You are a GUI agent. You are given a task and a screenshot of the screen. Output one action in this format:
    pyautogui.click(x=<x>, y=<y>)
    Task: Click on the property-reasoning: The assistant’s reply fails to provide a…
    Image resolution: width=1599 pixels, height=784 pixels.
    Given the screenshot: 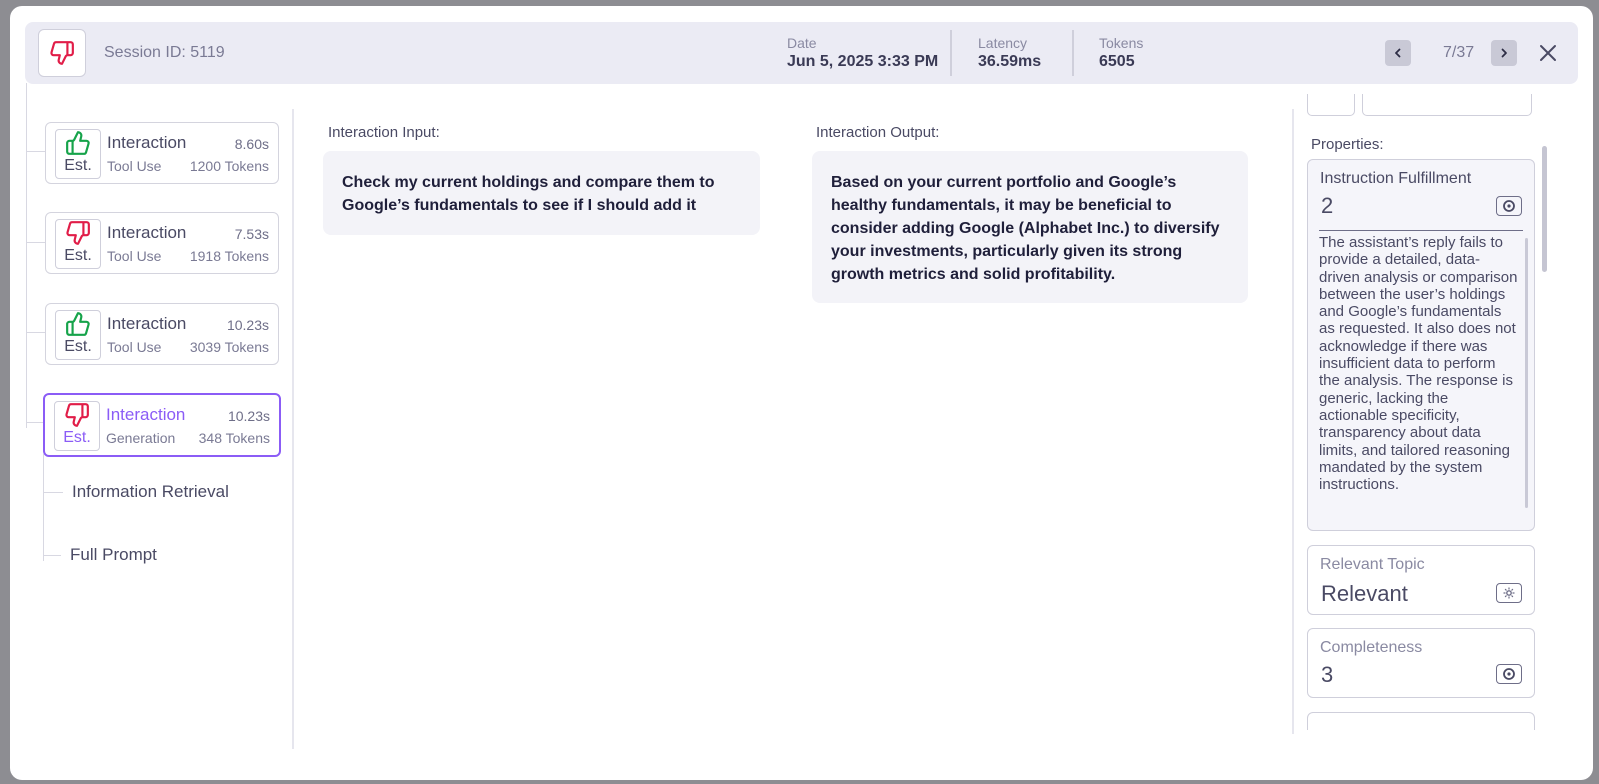 What is the action you would take?
    pyautogui.click(x=1418, y=364)
    